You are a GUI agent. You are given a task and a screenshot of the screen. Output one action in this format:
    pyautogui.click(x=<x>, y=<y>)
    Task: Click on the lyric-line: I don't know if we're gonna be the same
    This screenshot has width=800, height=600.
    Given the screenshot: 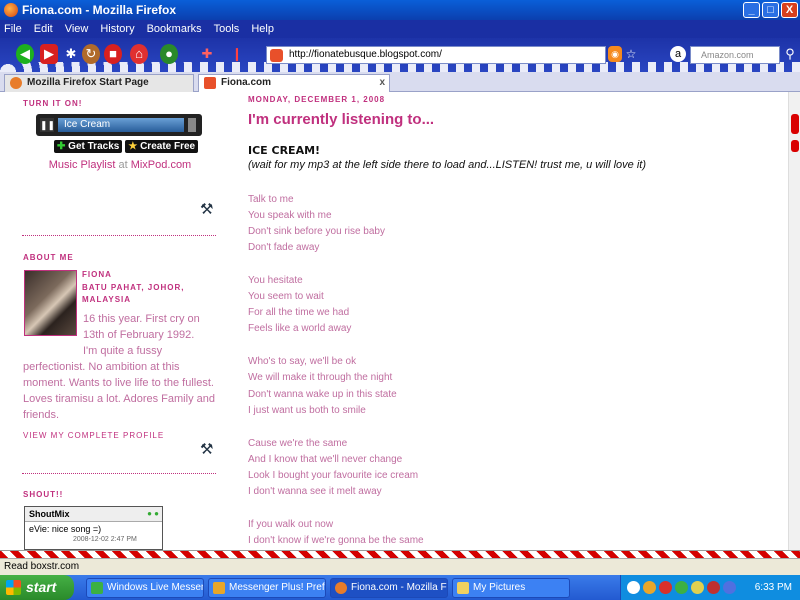 What is the action you would take?
    pyautogui.click(x=336, y=540)
    